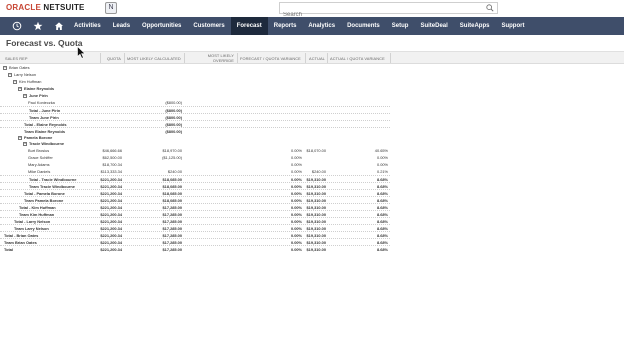  What do you see at coordinates (321, 26) in the screenshot?
I see `nav-item-analytics: Analytics` at bounding box center [321, 26].